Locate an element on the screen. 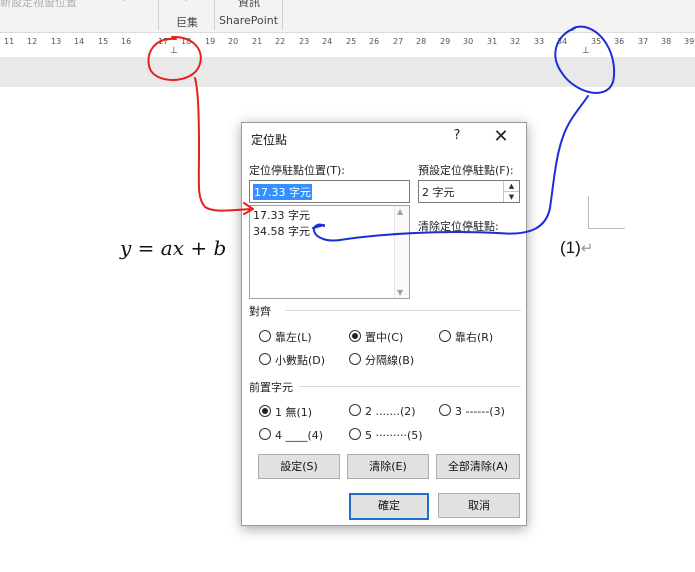 Image resolution: width=695 pixels, height=572 pixels. blue-arrow-annotation is located at coordinates (450, 168).